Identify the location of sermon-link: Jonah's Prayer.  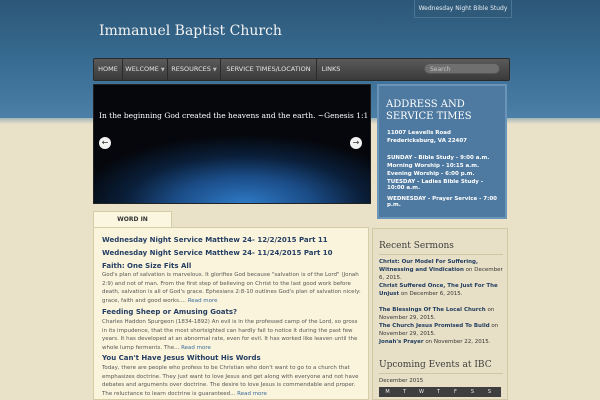
(401, 342).